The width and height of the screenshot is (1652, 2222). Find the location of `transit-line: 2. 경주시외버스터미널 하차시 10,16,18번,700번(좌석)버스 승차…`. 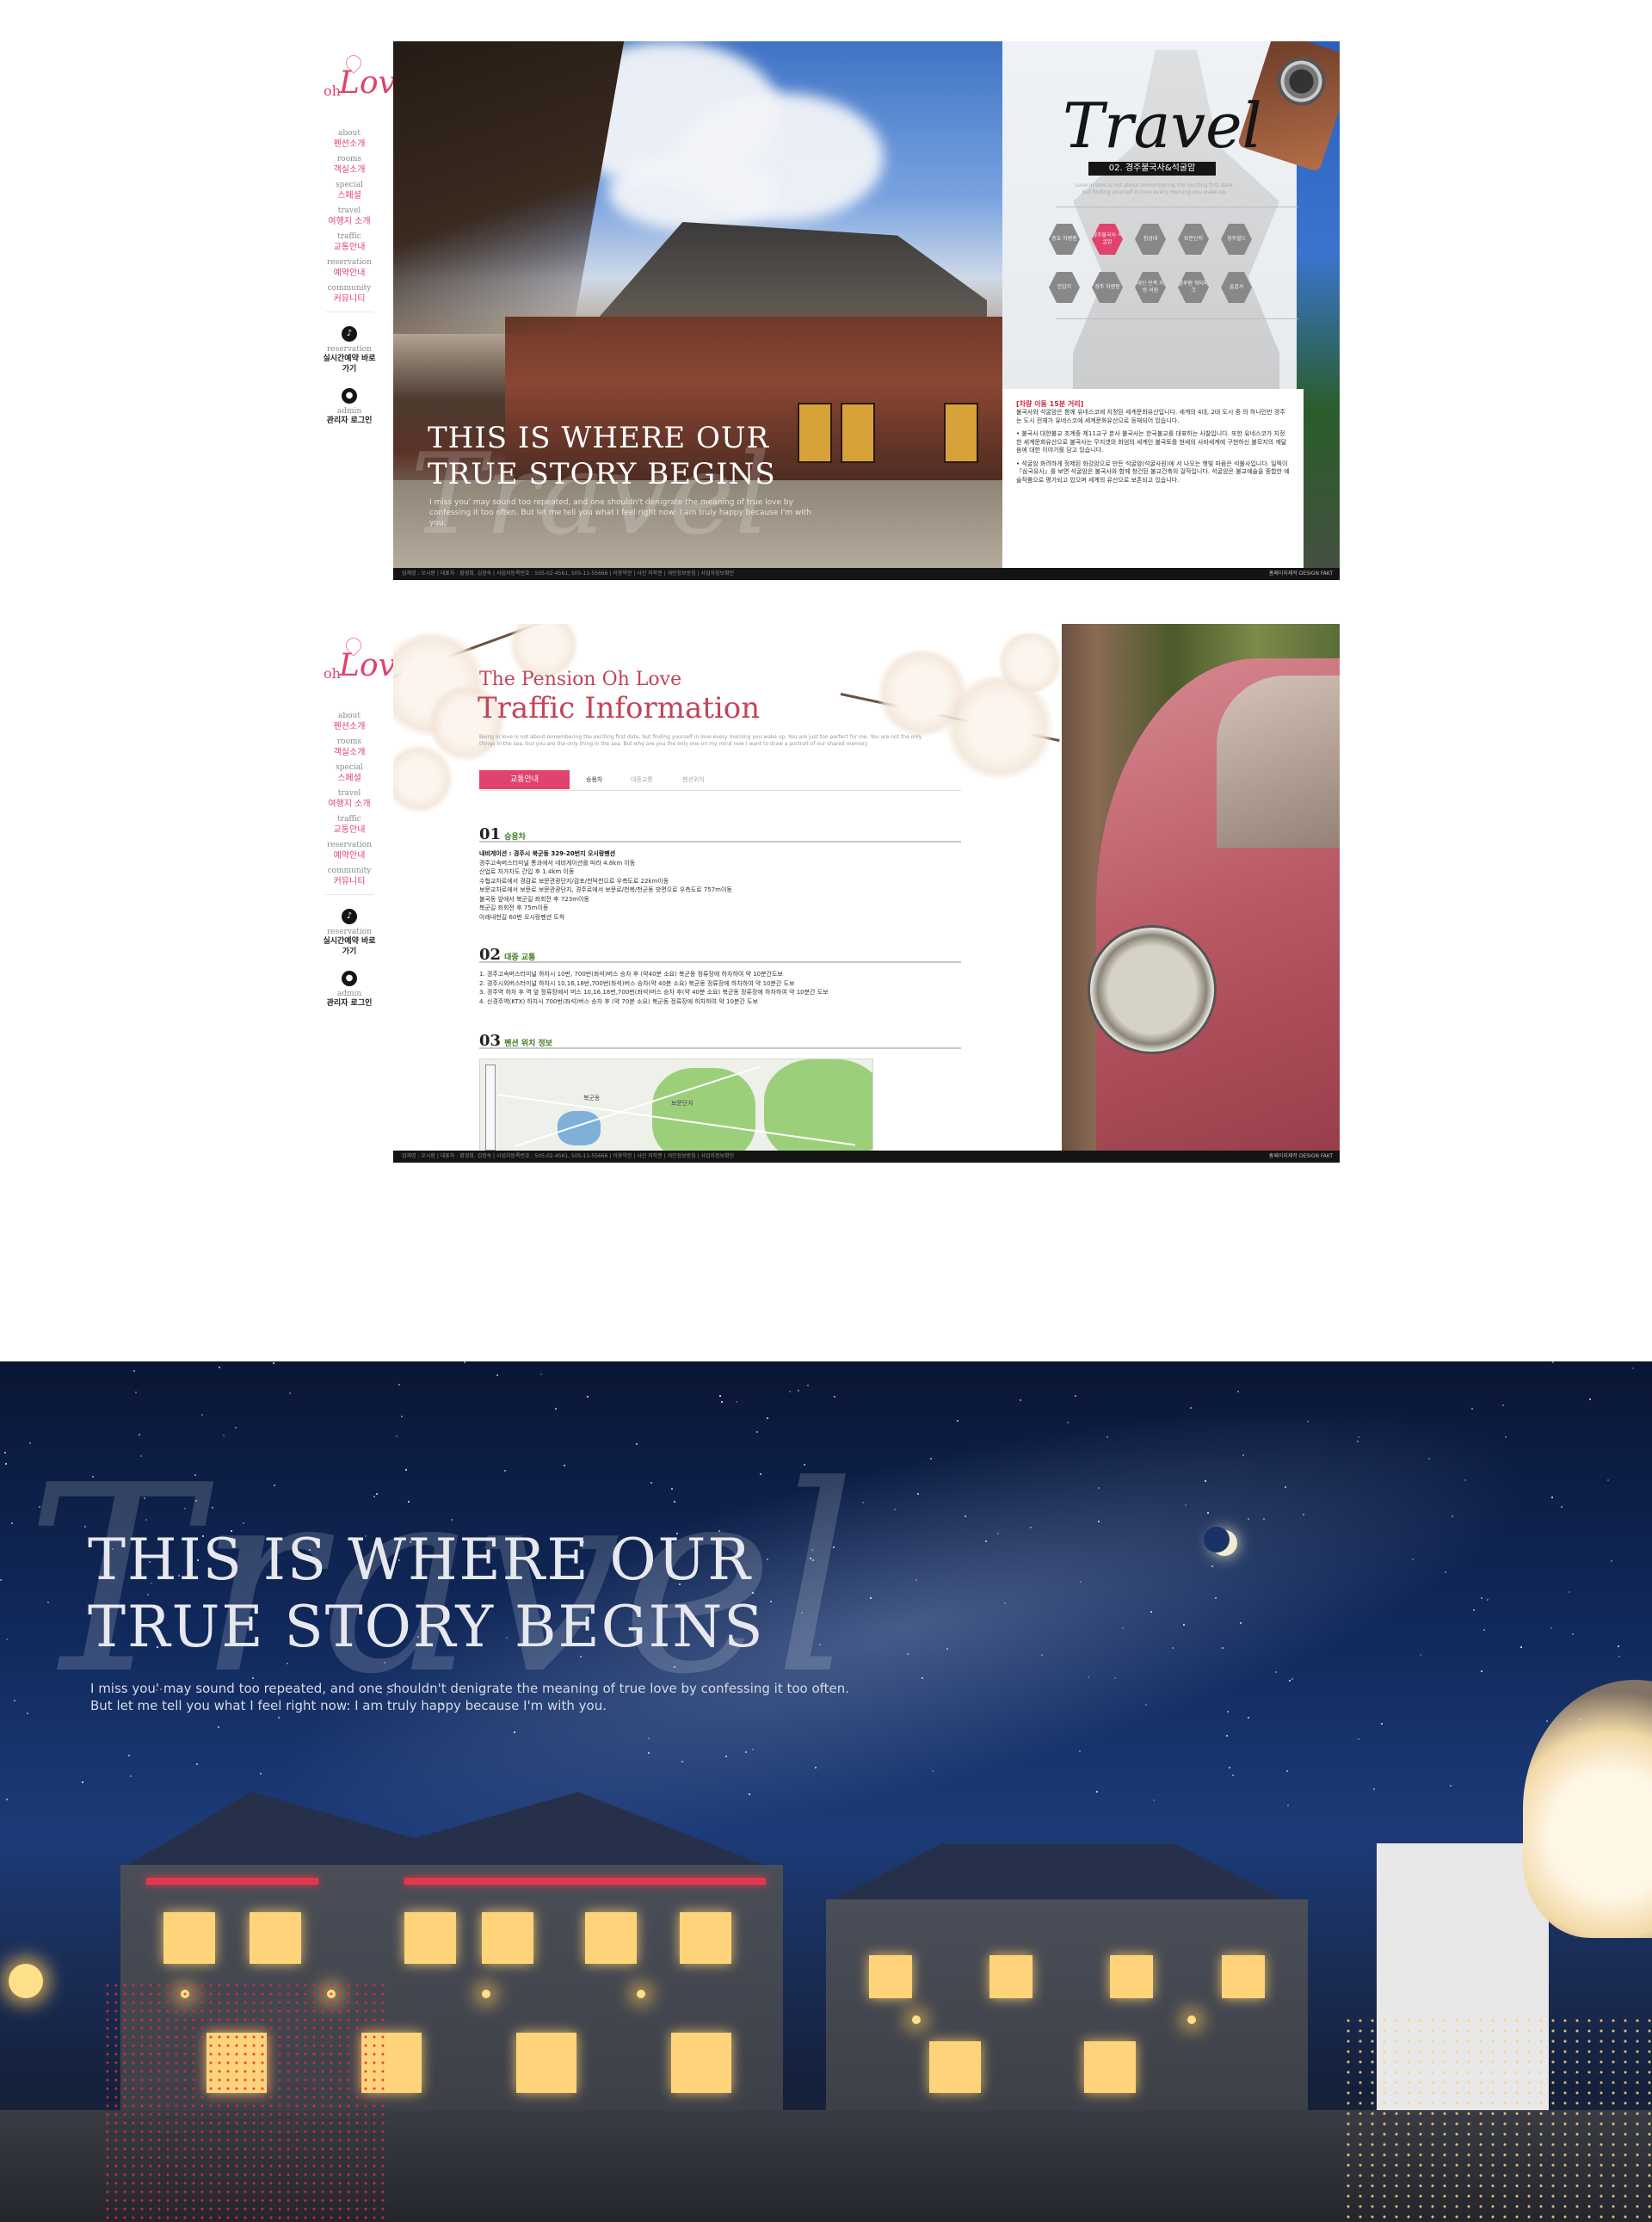

transit-line: 2. 경주시외버스터미널 하차시 10,16,18번,700번(좌석)버스 승차… is located at coordinates (637, 983).